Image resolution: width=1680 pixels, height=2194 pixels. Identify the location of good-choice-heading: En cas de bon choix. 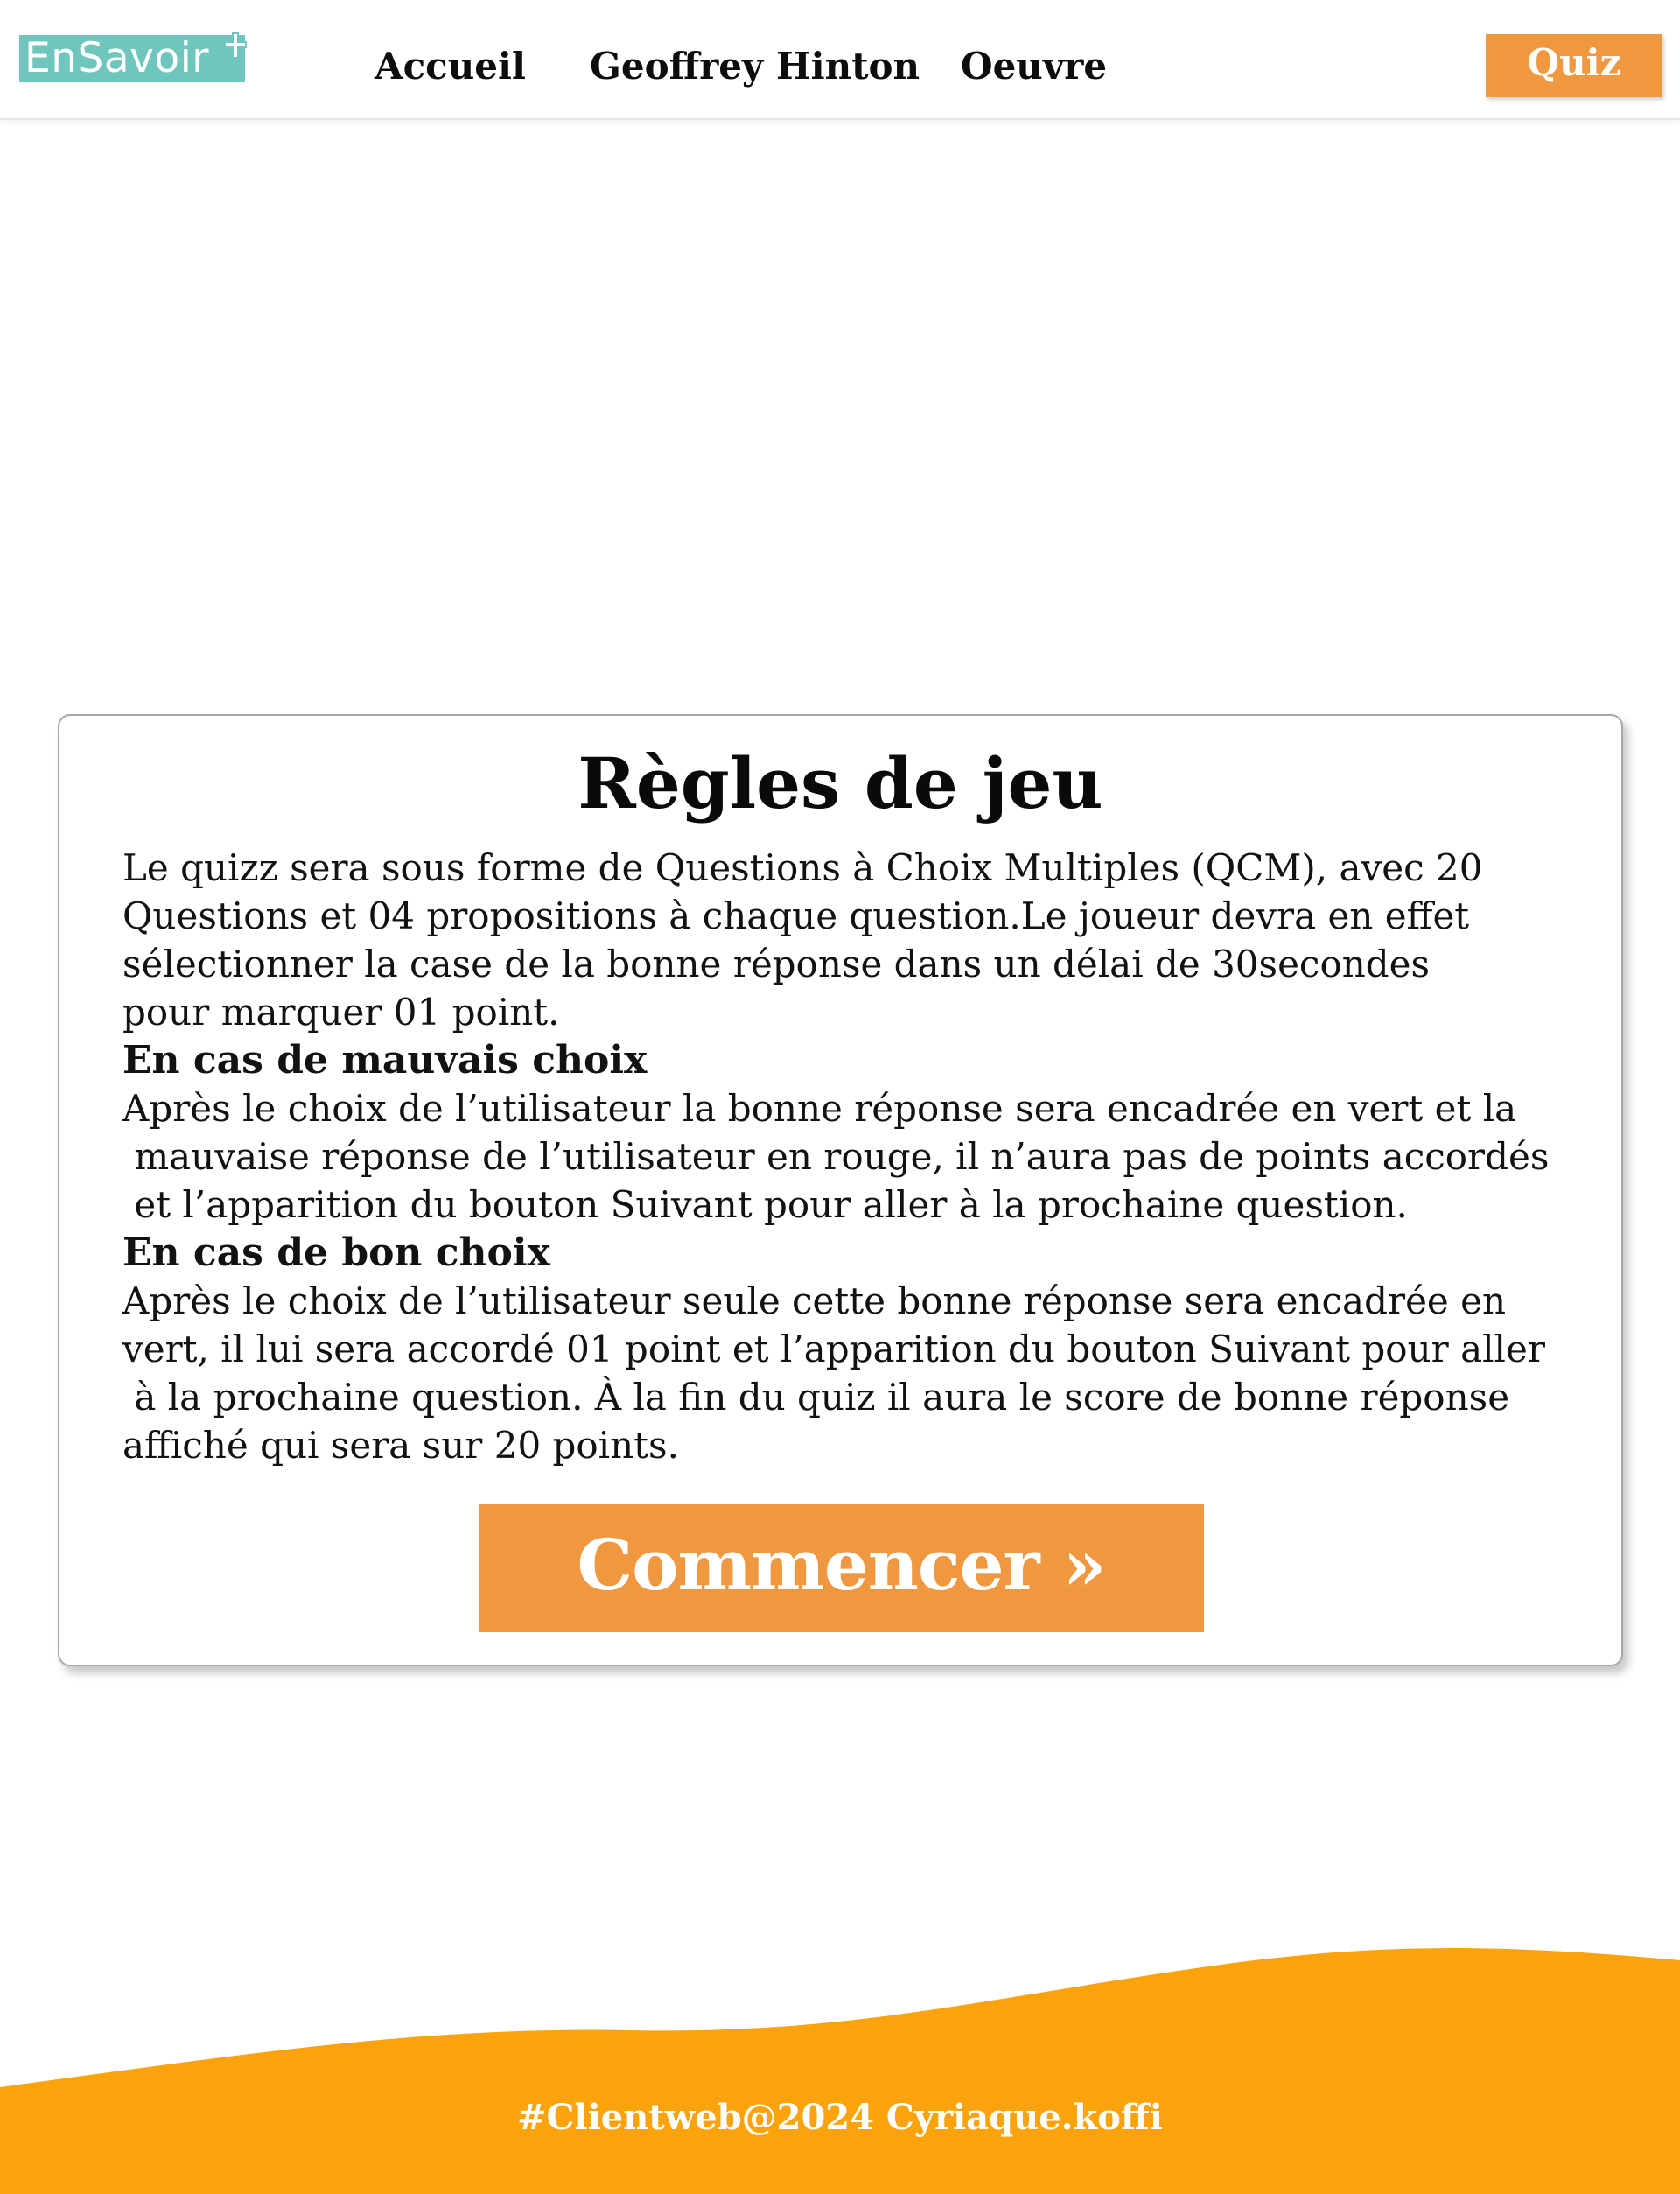
(336, 1252).